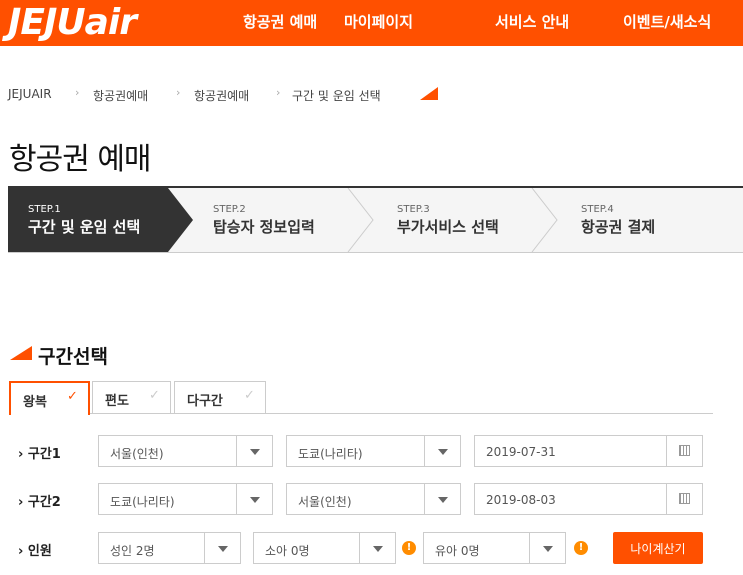  I want to click on step-1: STEP.1 구간 및 운임 선택, so click(103, 220).